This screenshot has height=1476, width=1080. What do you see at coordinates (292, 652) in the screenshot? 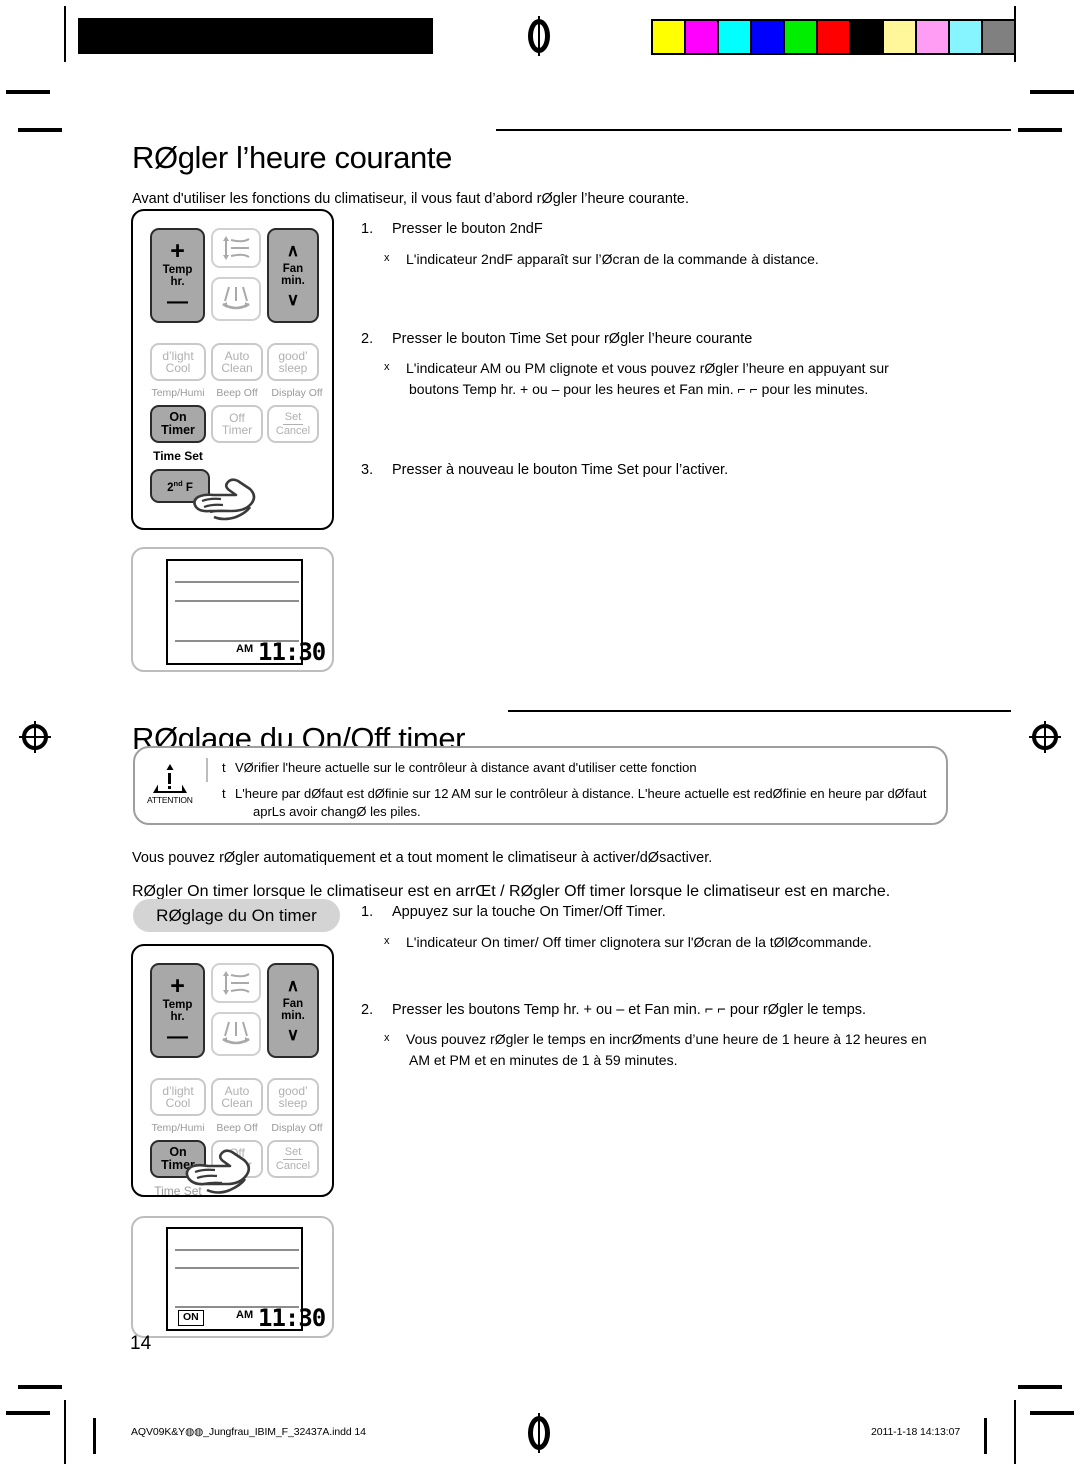
I see `lcd-time-1: 11:30` at bounding box center [292, 652].